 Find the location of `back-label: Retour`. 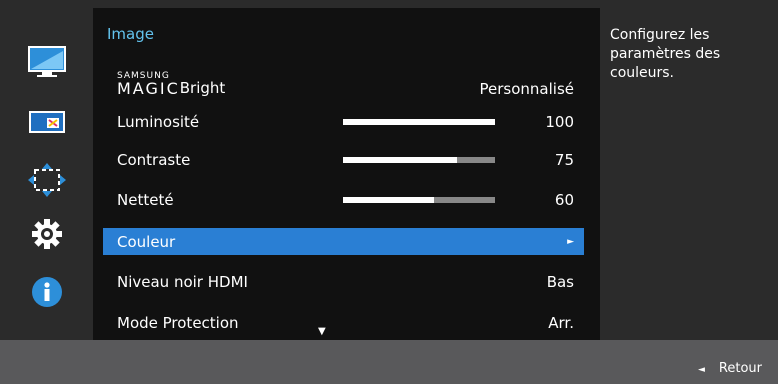

back-label: Retour is located at coordinates (740, 368).